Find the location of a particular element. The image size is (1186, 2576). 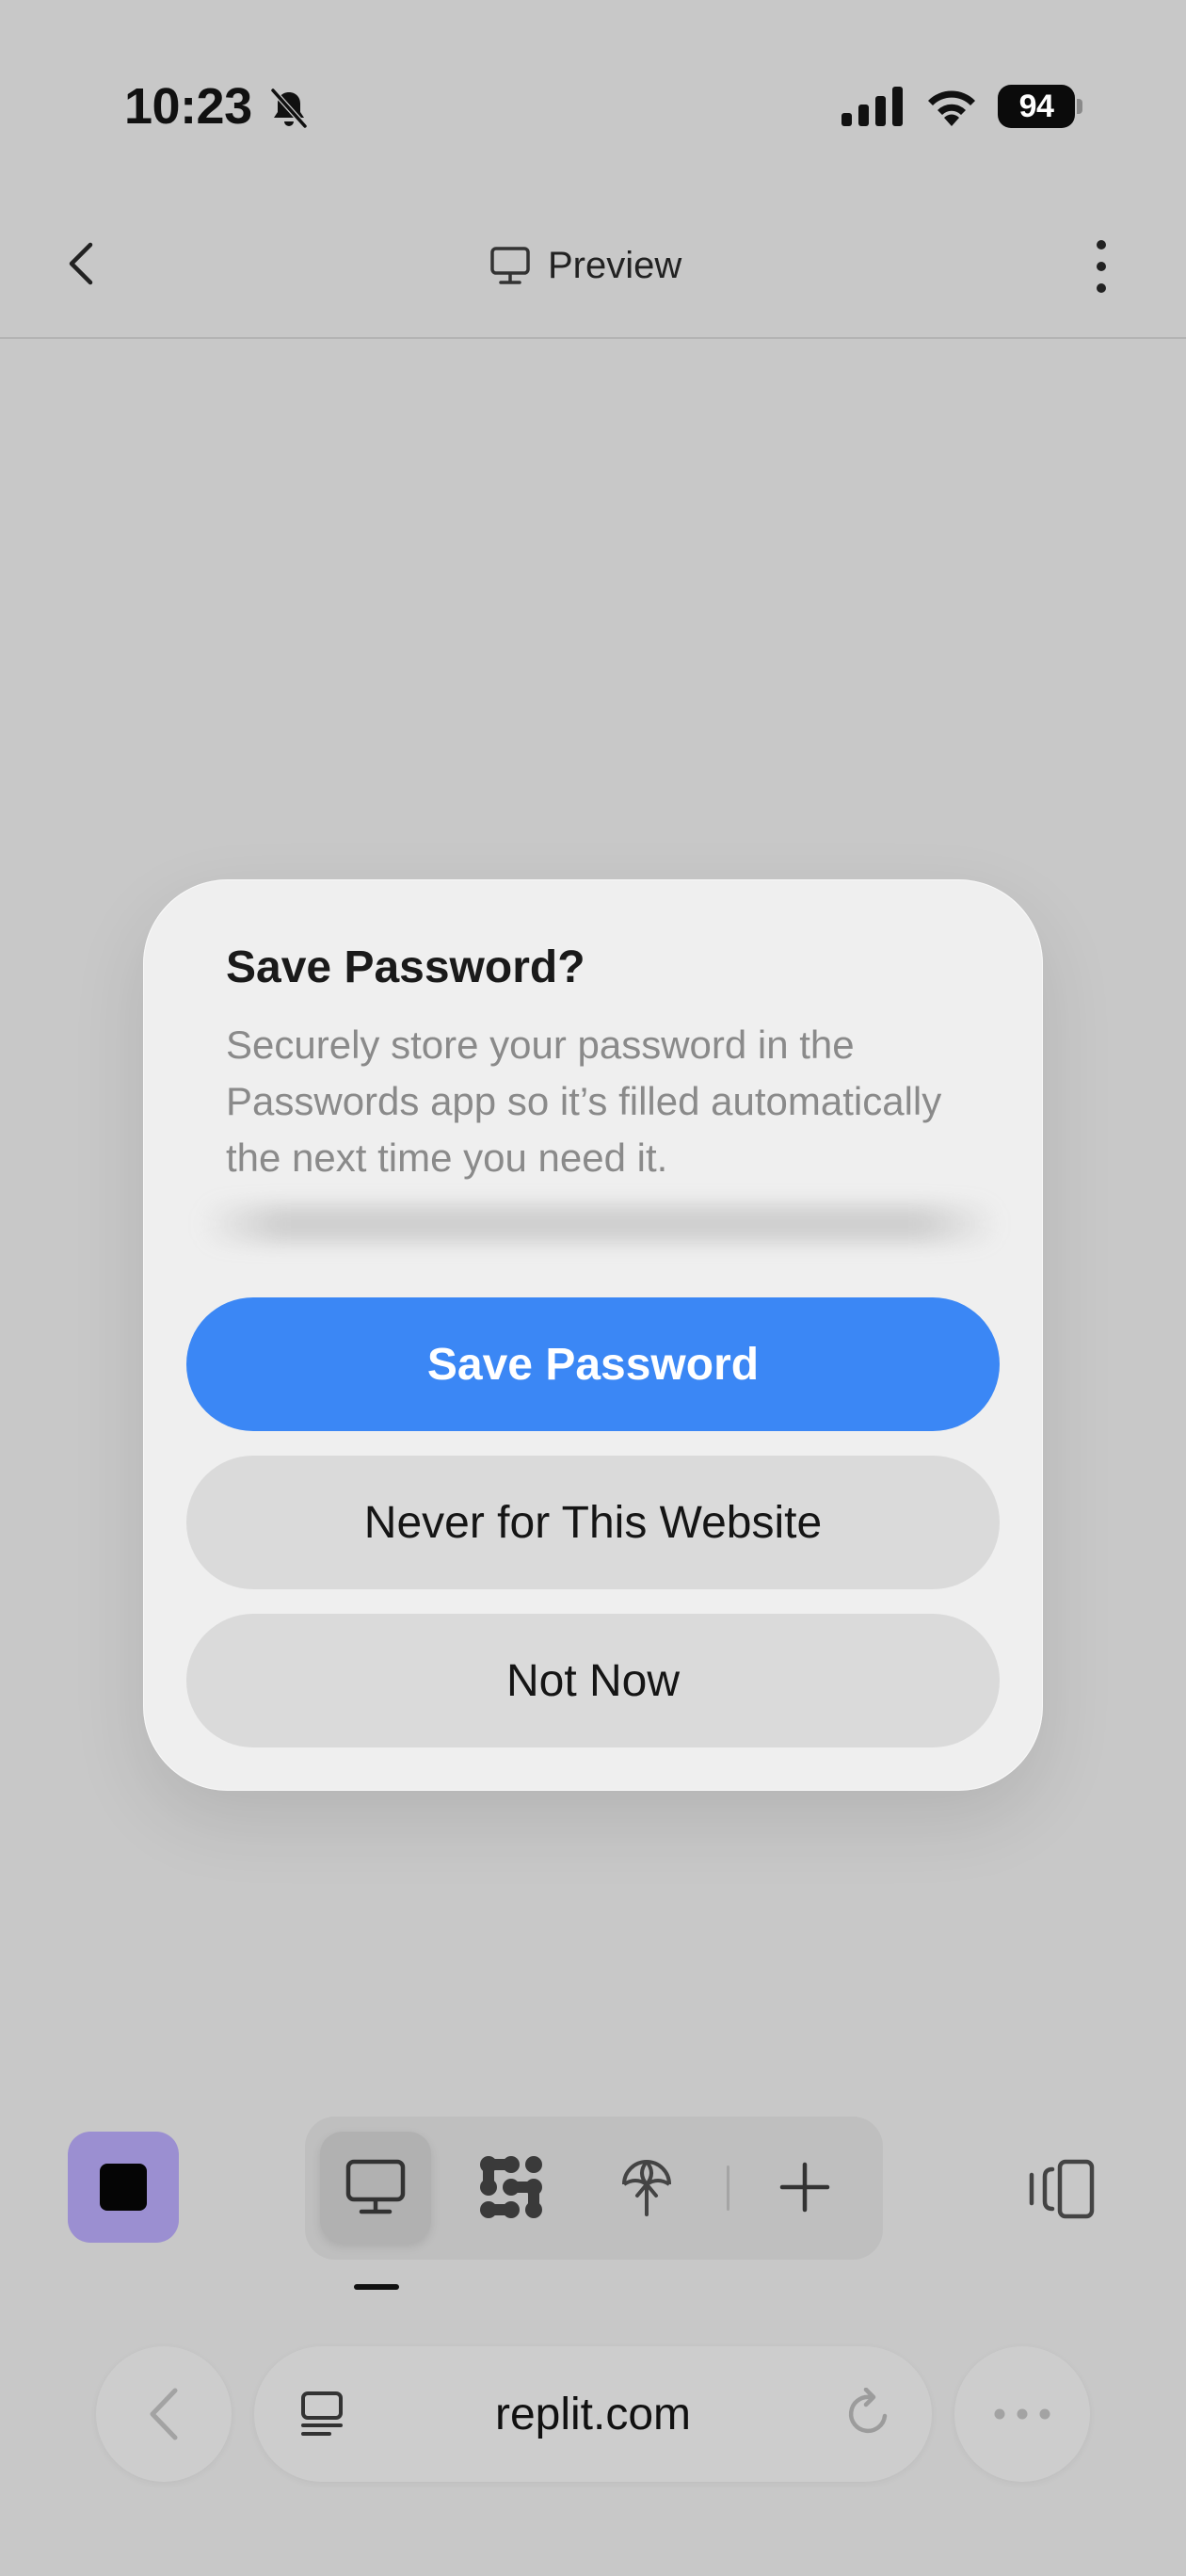

ellipsis-icon is located at coordinates (1022, 2414).